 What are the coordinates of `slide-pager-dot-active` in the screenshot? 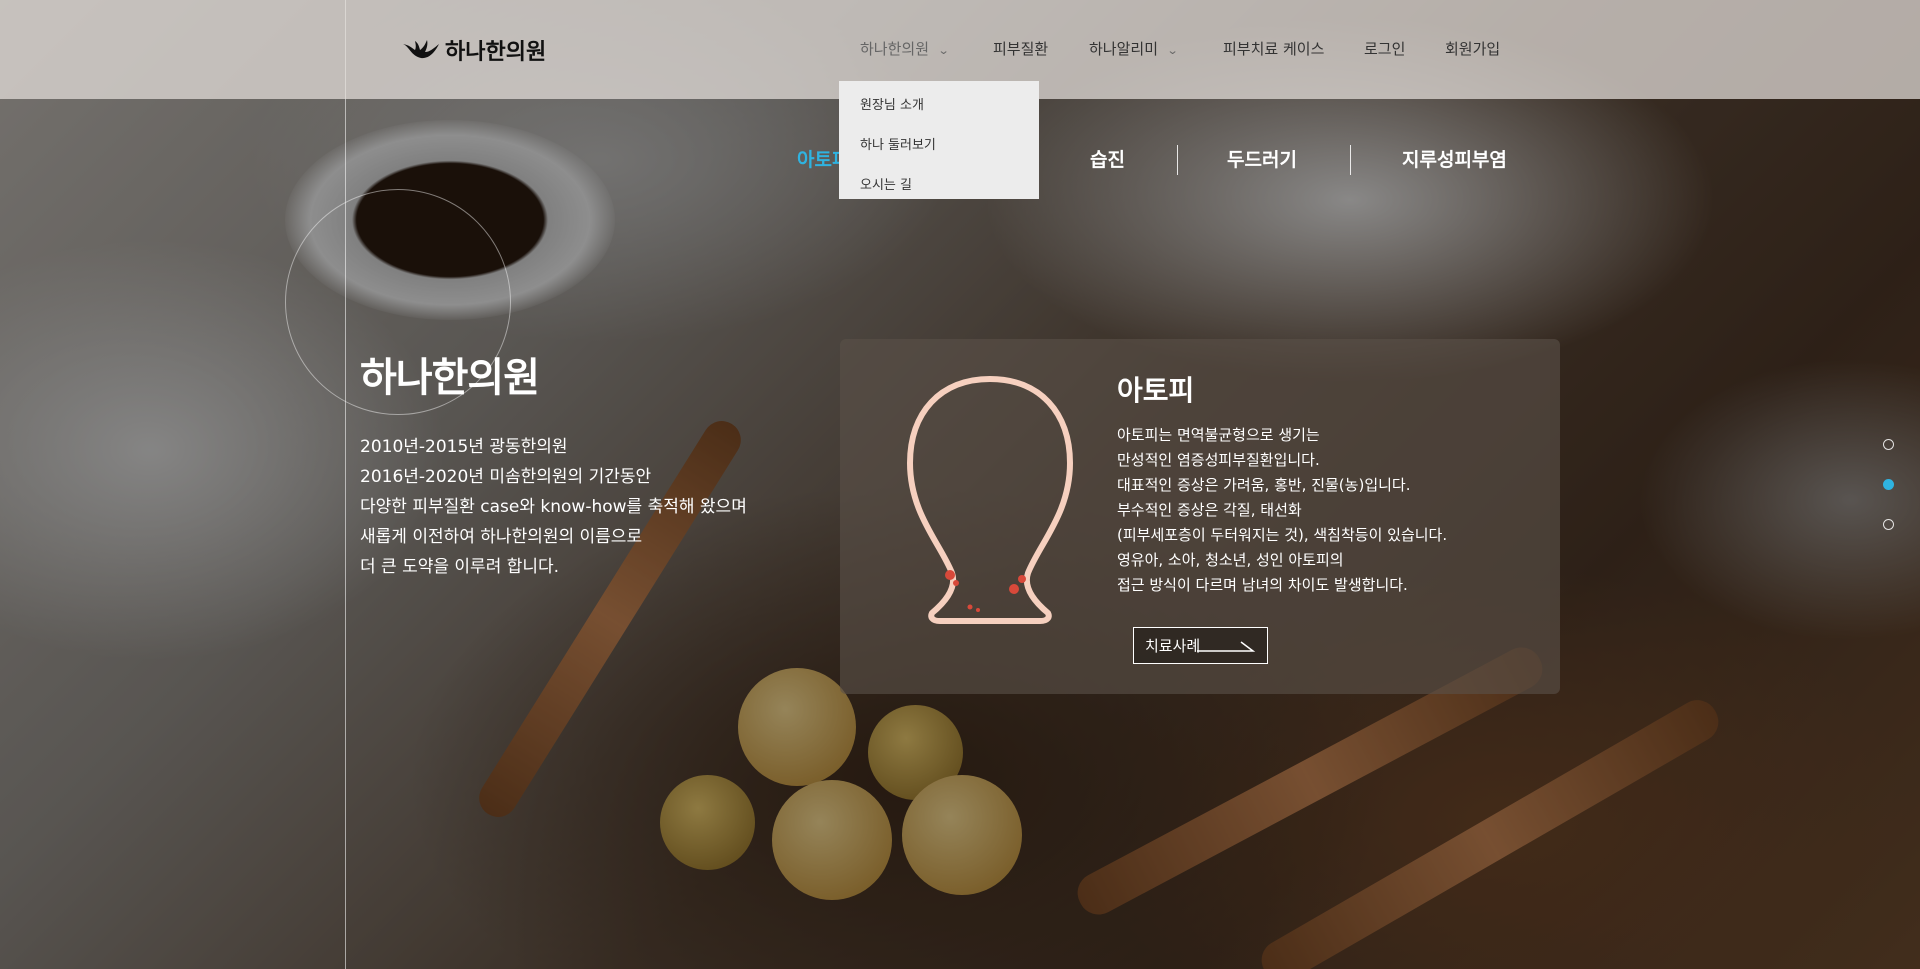 It's located at (1888, 484).